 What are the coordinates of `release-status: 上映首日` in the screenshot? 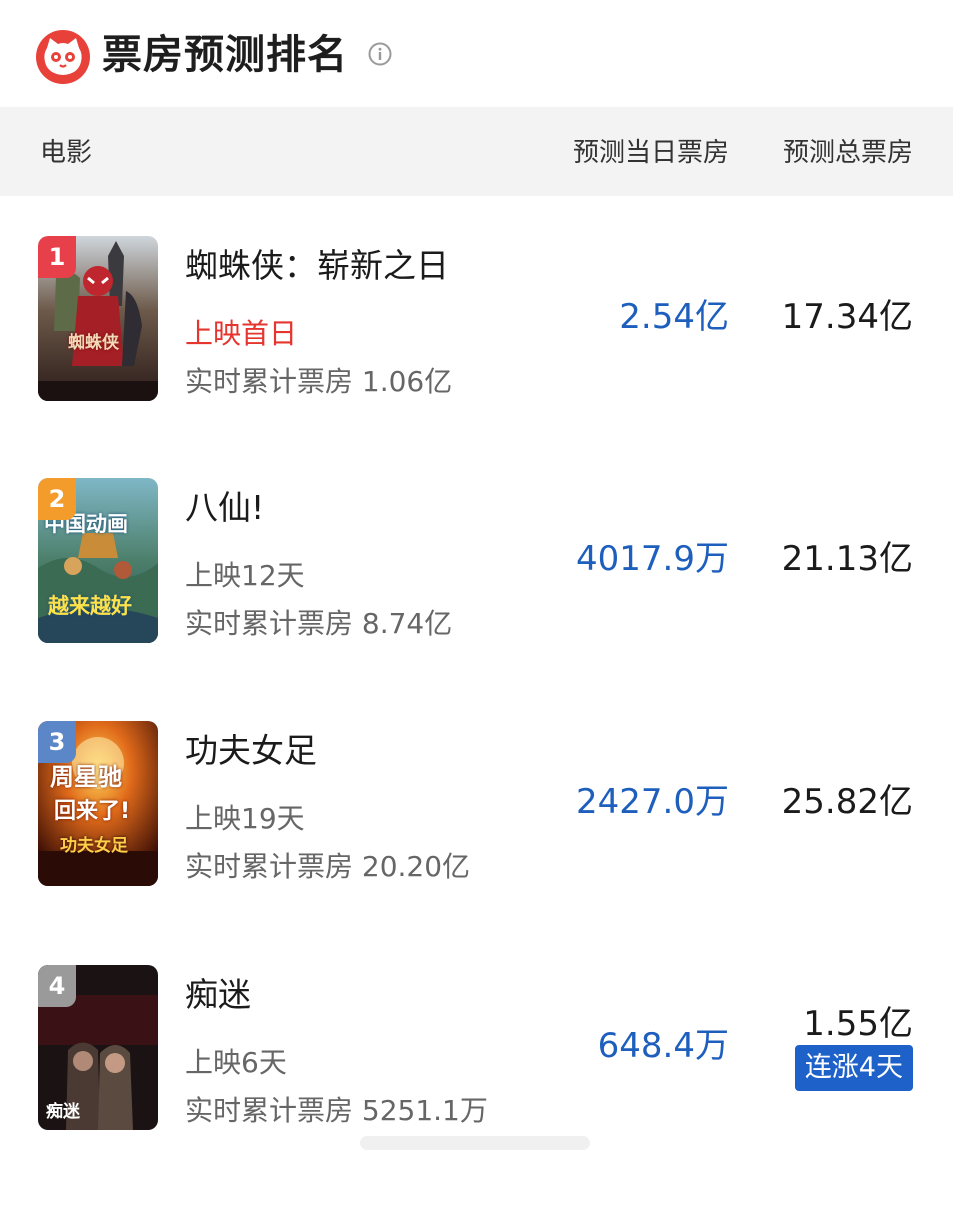 It's located at (241, 333).